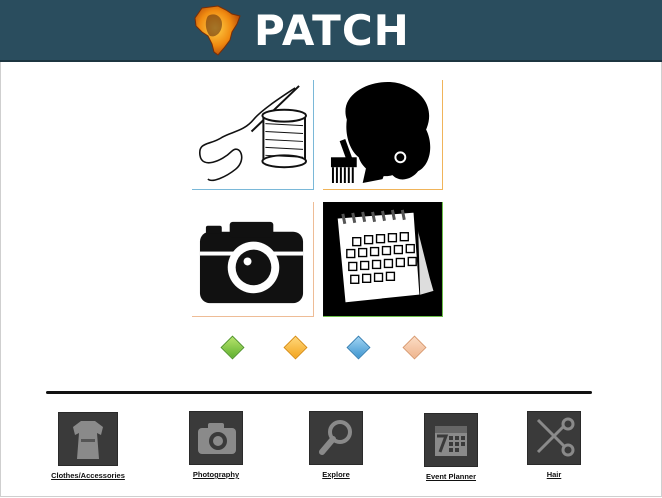  I want to click on nav-label: Hair, so click(554, 474).